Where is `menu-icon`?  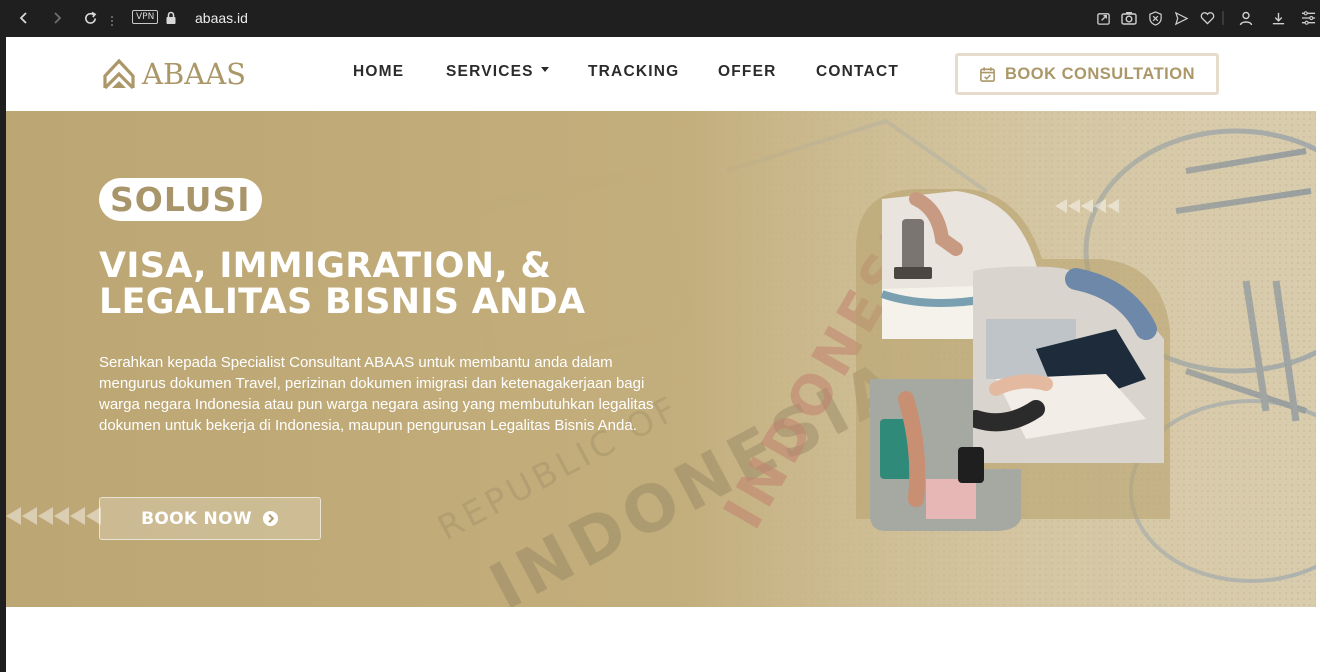
menu-icon is located at coordinates (1308, 18).